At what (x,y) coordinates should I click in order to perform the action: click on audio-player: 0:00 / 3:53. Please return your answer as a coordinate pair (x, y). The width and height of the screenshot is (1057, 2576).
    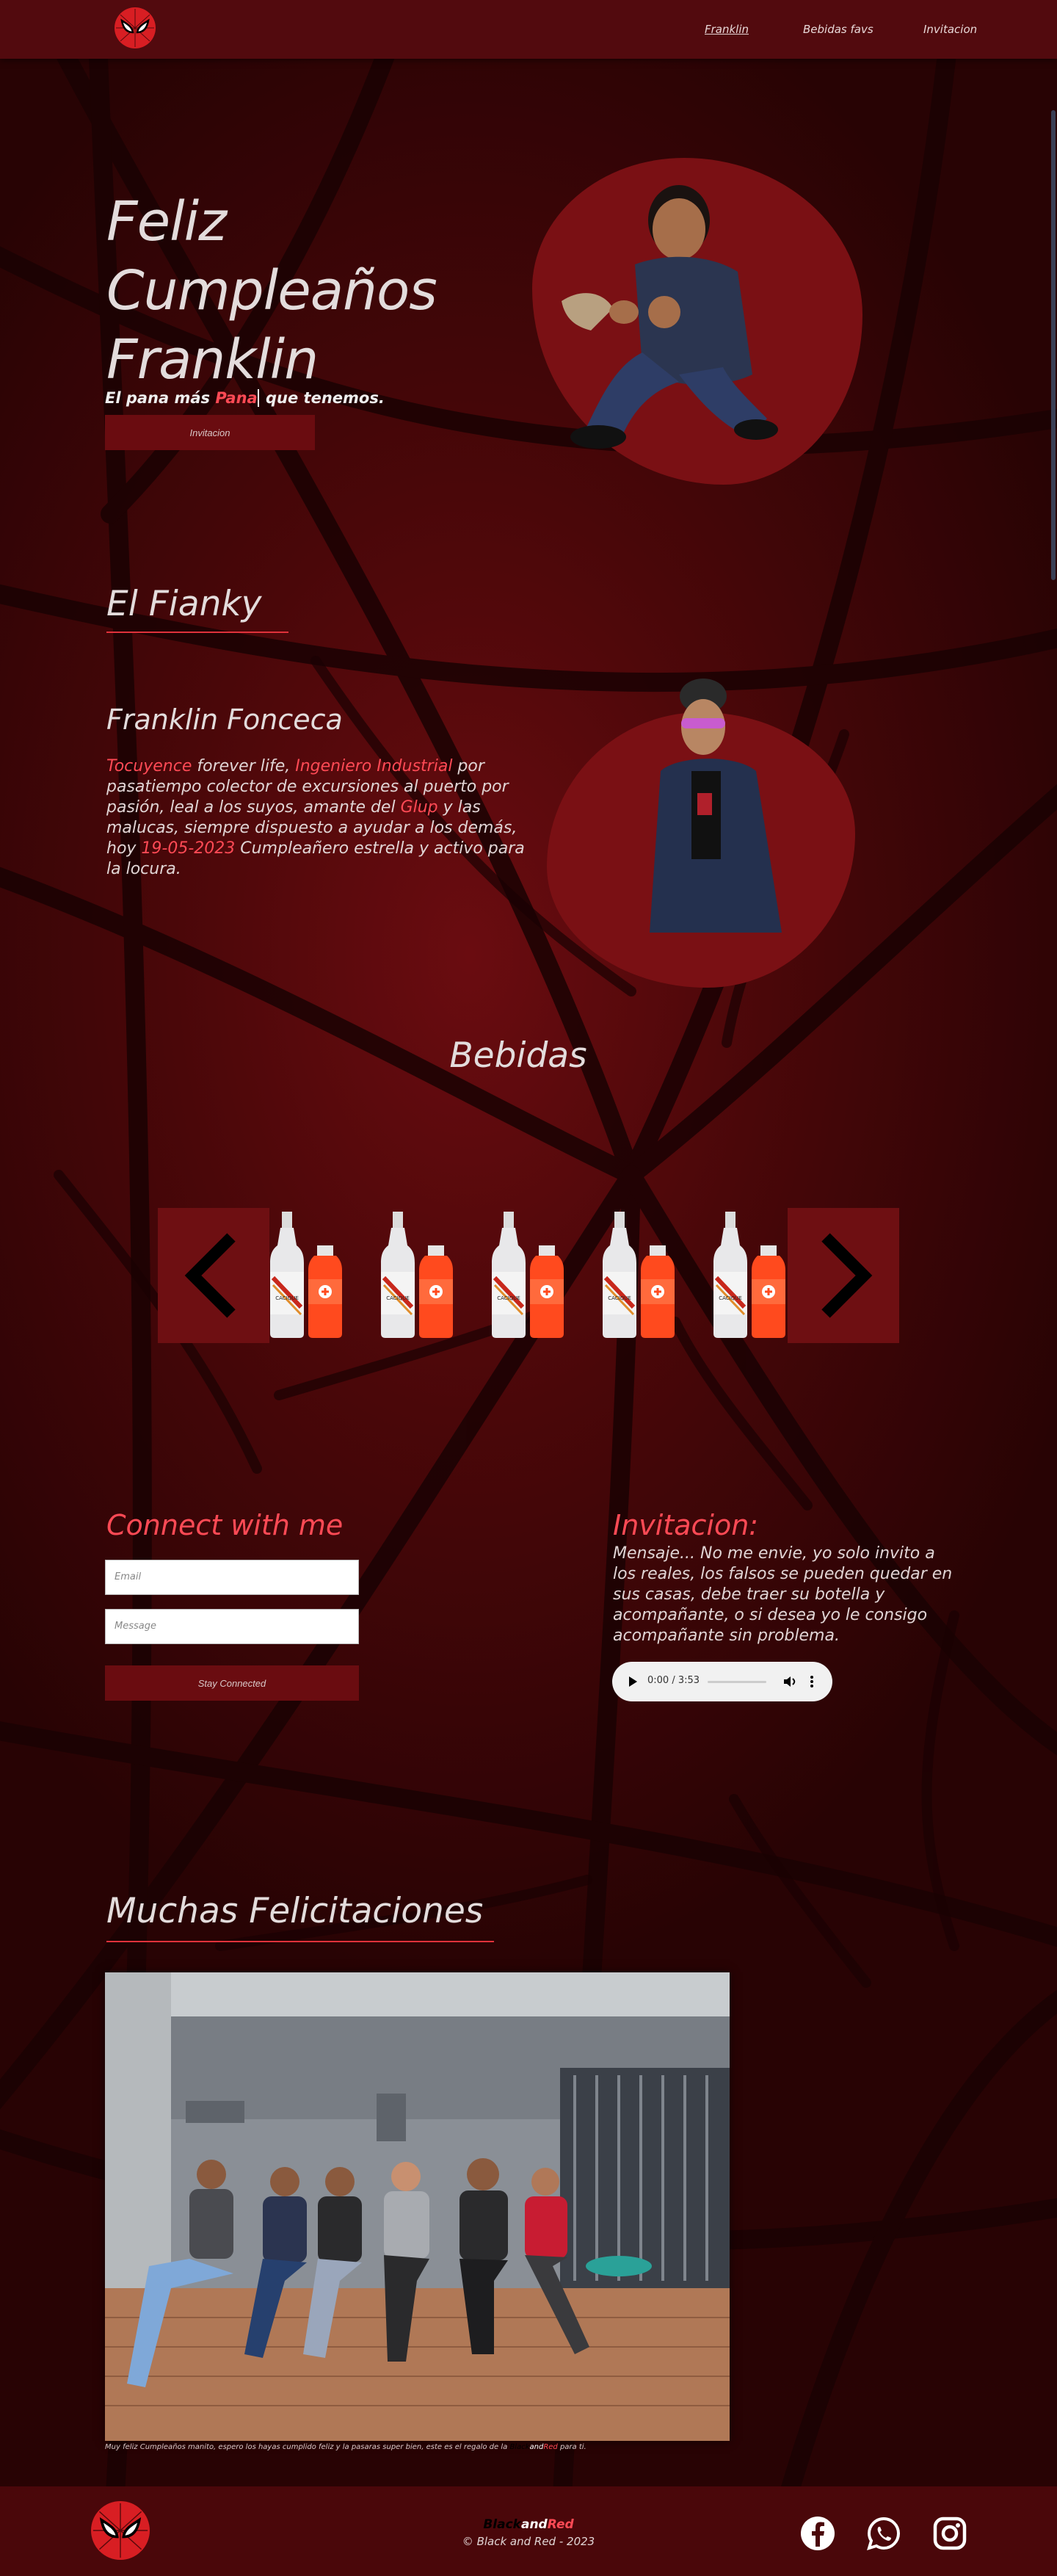
    Looking at the image, I should click on (722, 1681).